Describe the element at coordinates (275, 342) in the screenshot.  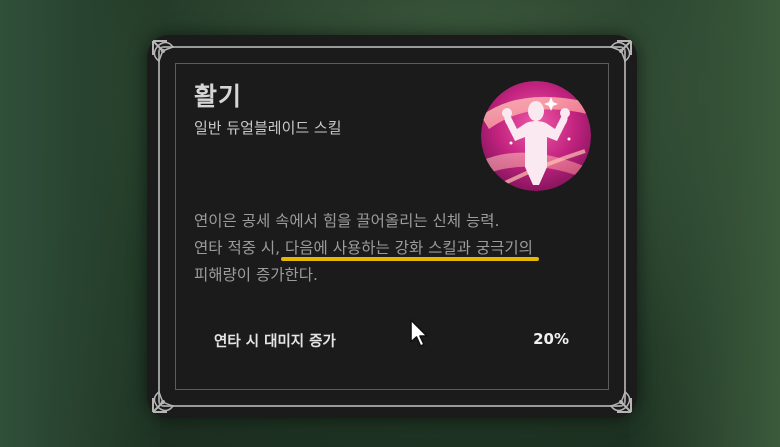
I see `stat-label: 연타 시 대미지 증가` at that location.